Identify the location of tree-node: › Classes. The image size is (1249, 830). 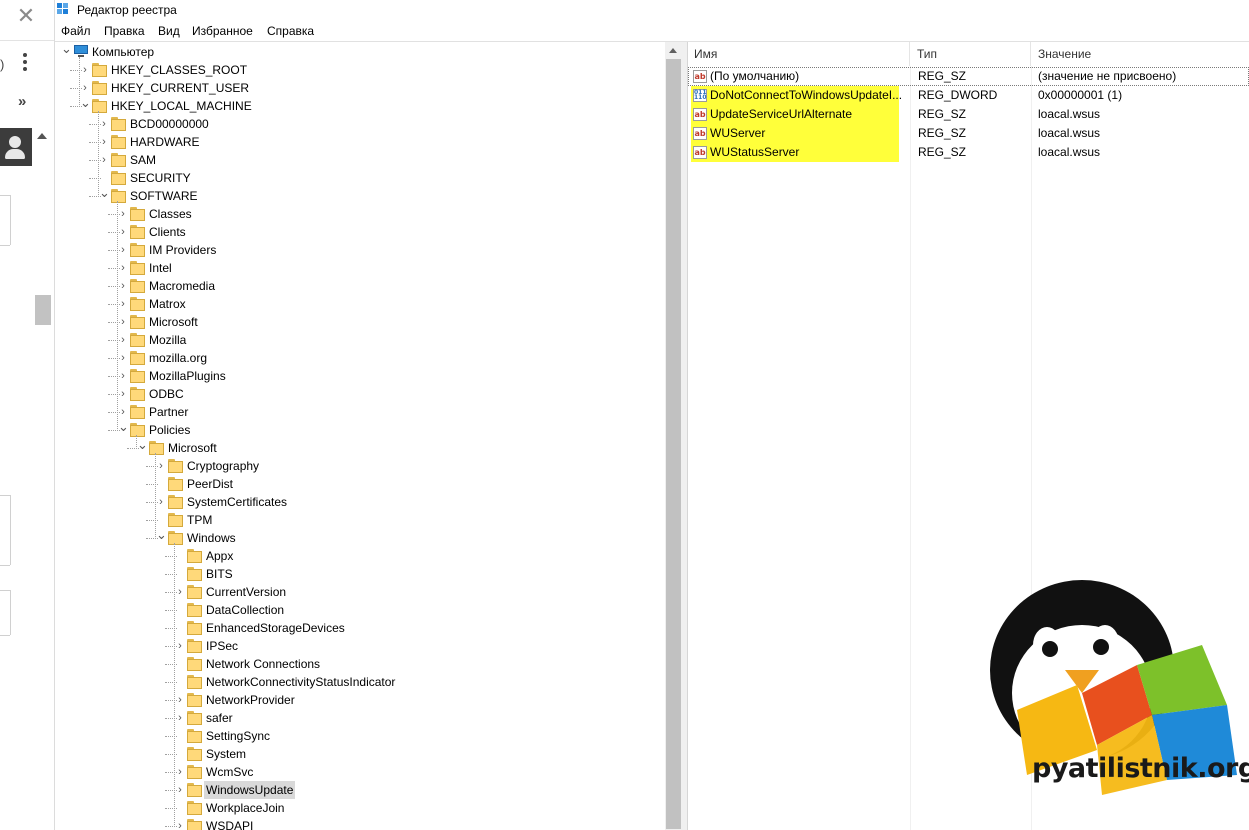
(360, 214).